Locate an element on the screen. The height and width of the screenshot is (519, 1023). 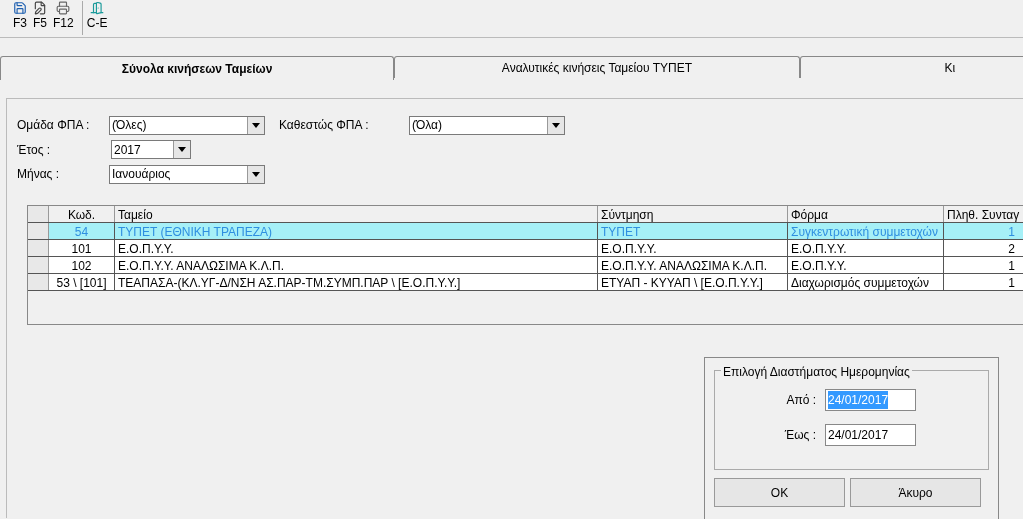
field-label: Μήνας : is located at coordinates (39, 174).